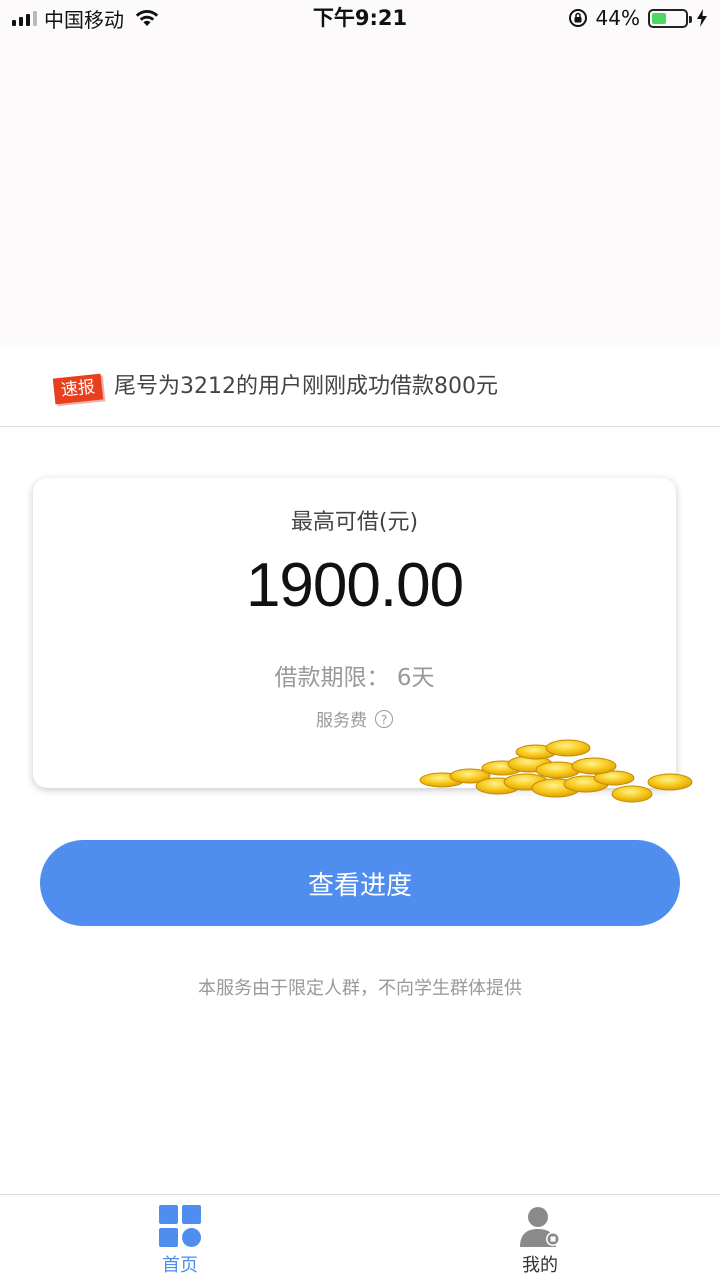  I want to click on loan-term: 借款期限： 6天, so click(354, 678).